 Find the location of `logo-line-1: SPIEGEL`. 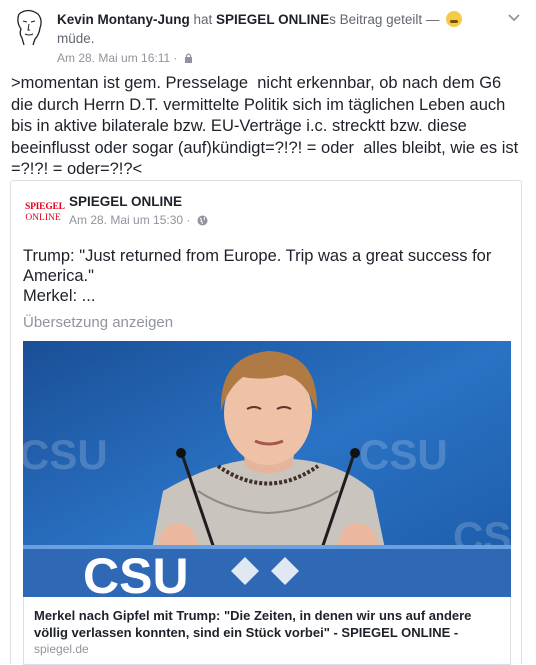

logo-line-1: SPIEGEL is located at coordinates (45, 207).